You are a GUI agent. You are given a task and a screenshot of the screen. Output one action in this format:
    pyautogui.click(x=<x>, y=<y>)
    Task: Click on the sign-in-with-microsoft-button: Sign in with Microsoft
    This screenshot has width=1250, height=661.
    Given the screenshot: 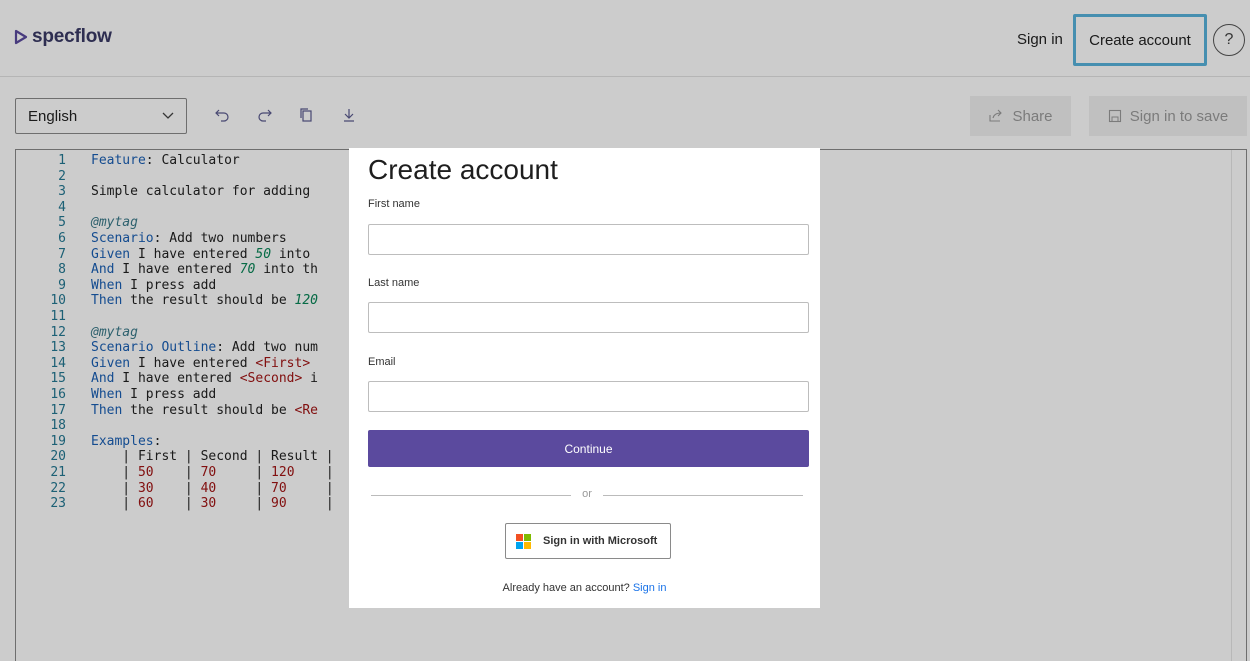 What is the action you would take?
    pyautogui.click(x=588, y=541)
    